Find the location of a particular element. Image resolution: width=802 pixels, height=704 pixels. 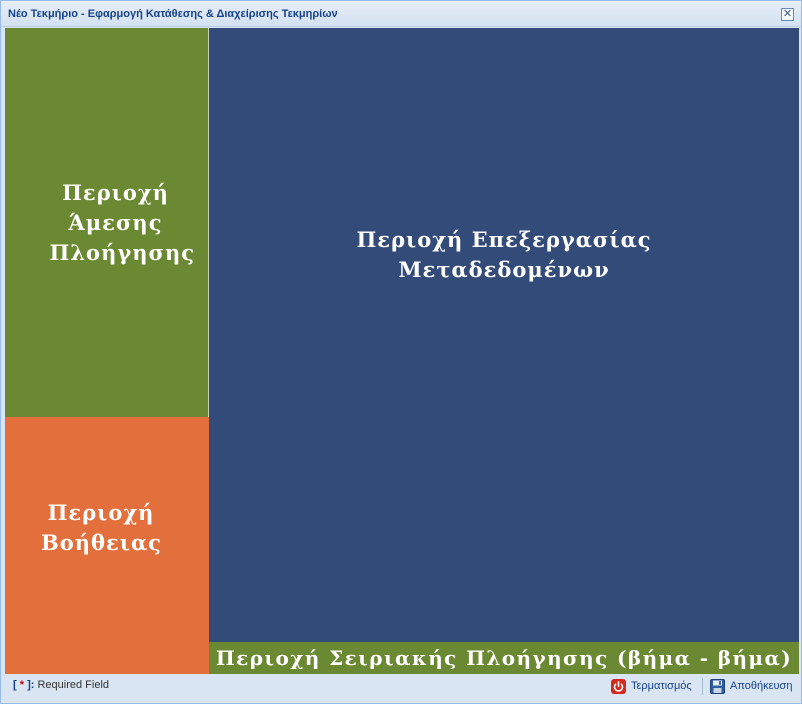

close-icon: ✕ is located at coordinates (787, 14).